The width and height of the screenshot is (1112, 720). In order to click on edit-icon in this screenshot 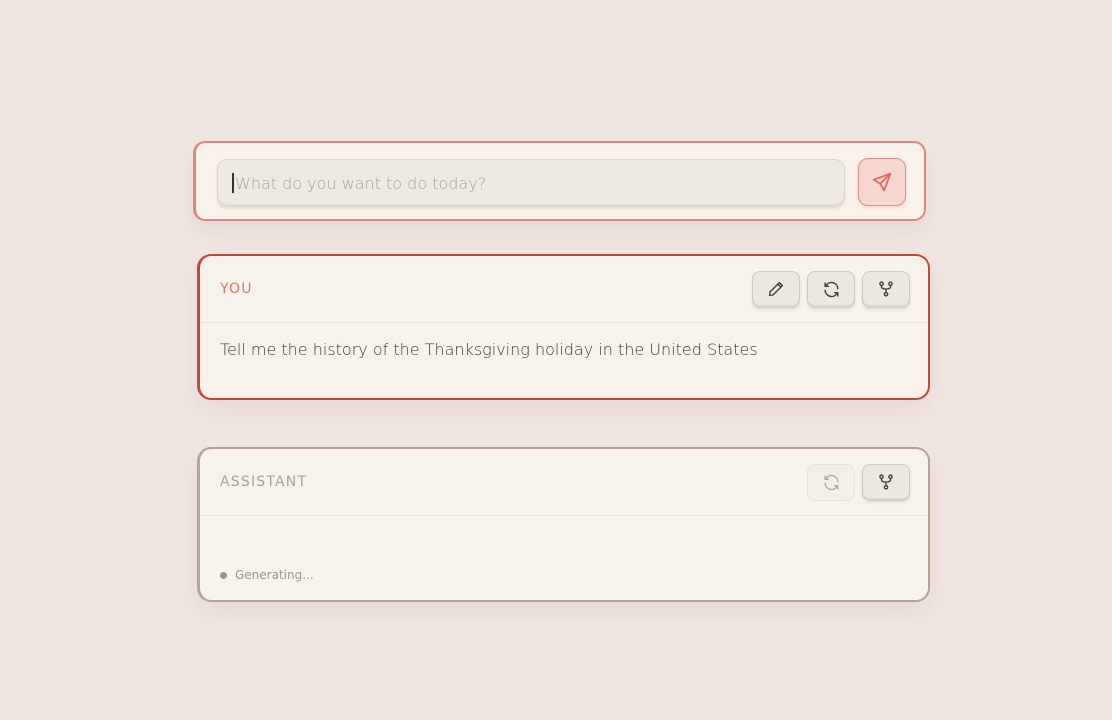, I will do `click(776, 289)`.